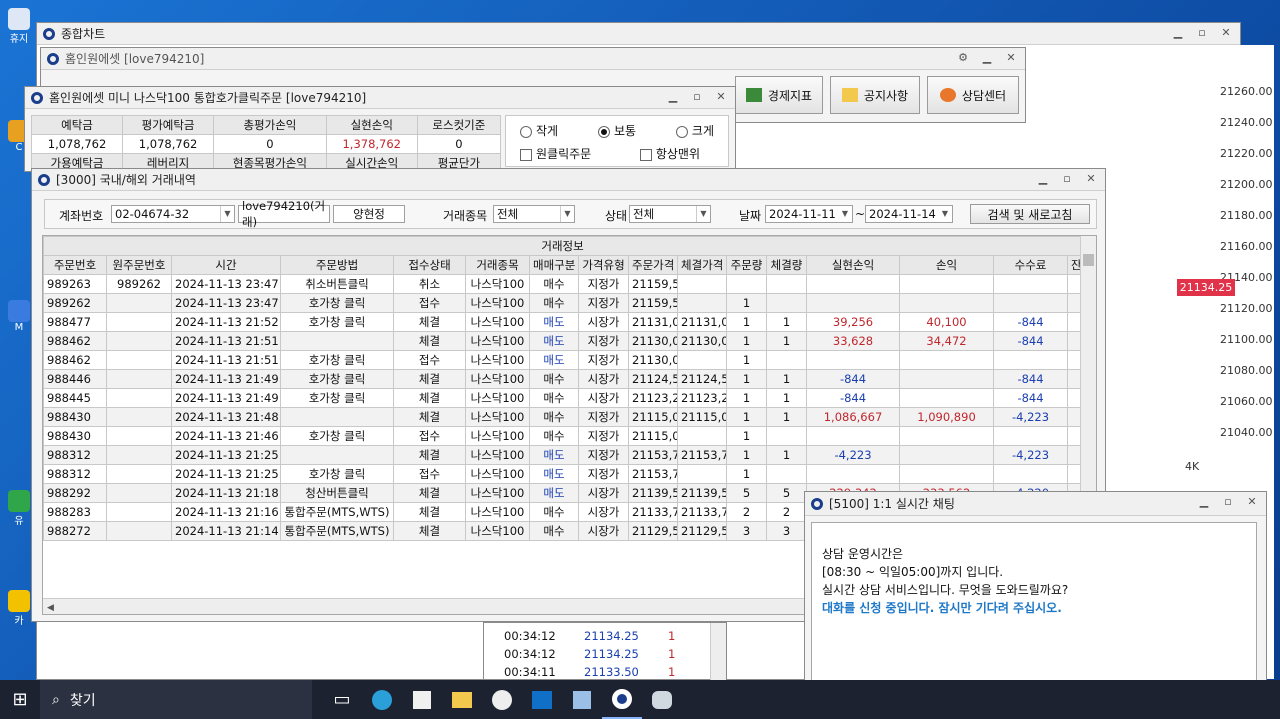 The width and height of the screenshot is (1280, 719). Describe the element at coordinates (1088, 260) in the screenshot. I see `scroll-thumb` at that location.